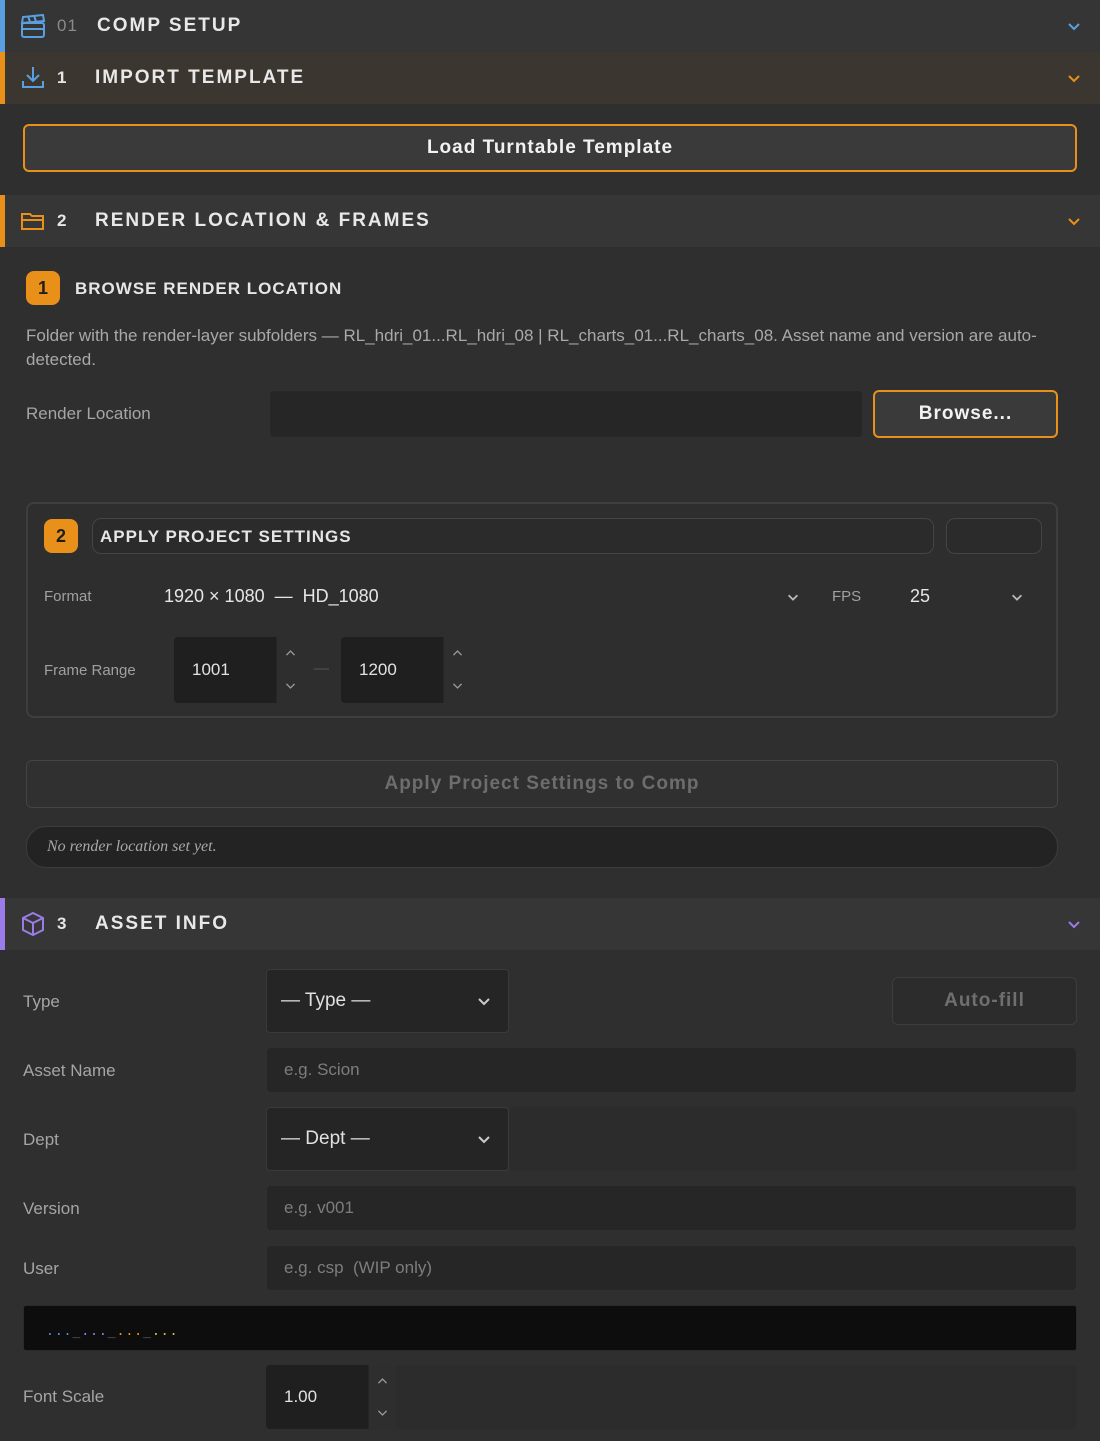 The height and width of the screenshot is (1441, 1100). What do you see at coordinates (170, 25) in the screenshot?
I see `section-title: COMP SETUP` at bounding box center [170, 25].